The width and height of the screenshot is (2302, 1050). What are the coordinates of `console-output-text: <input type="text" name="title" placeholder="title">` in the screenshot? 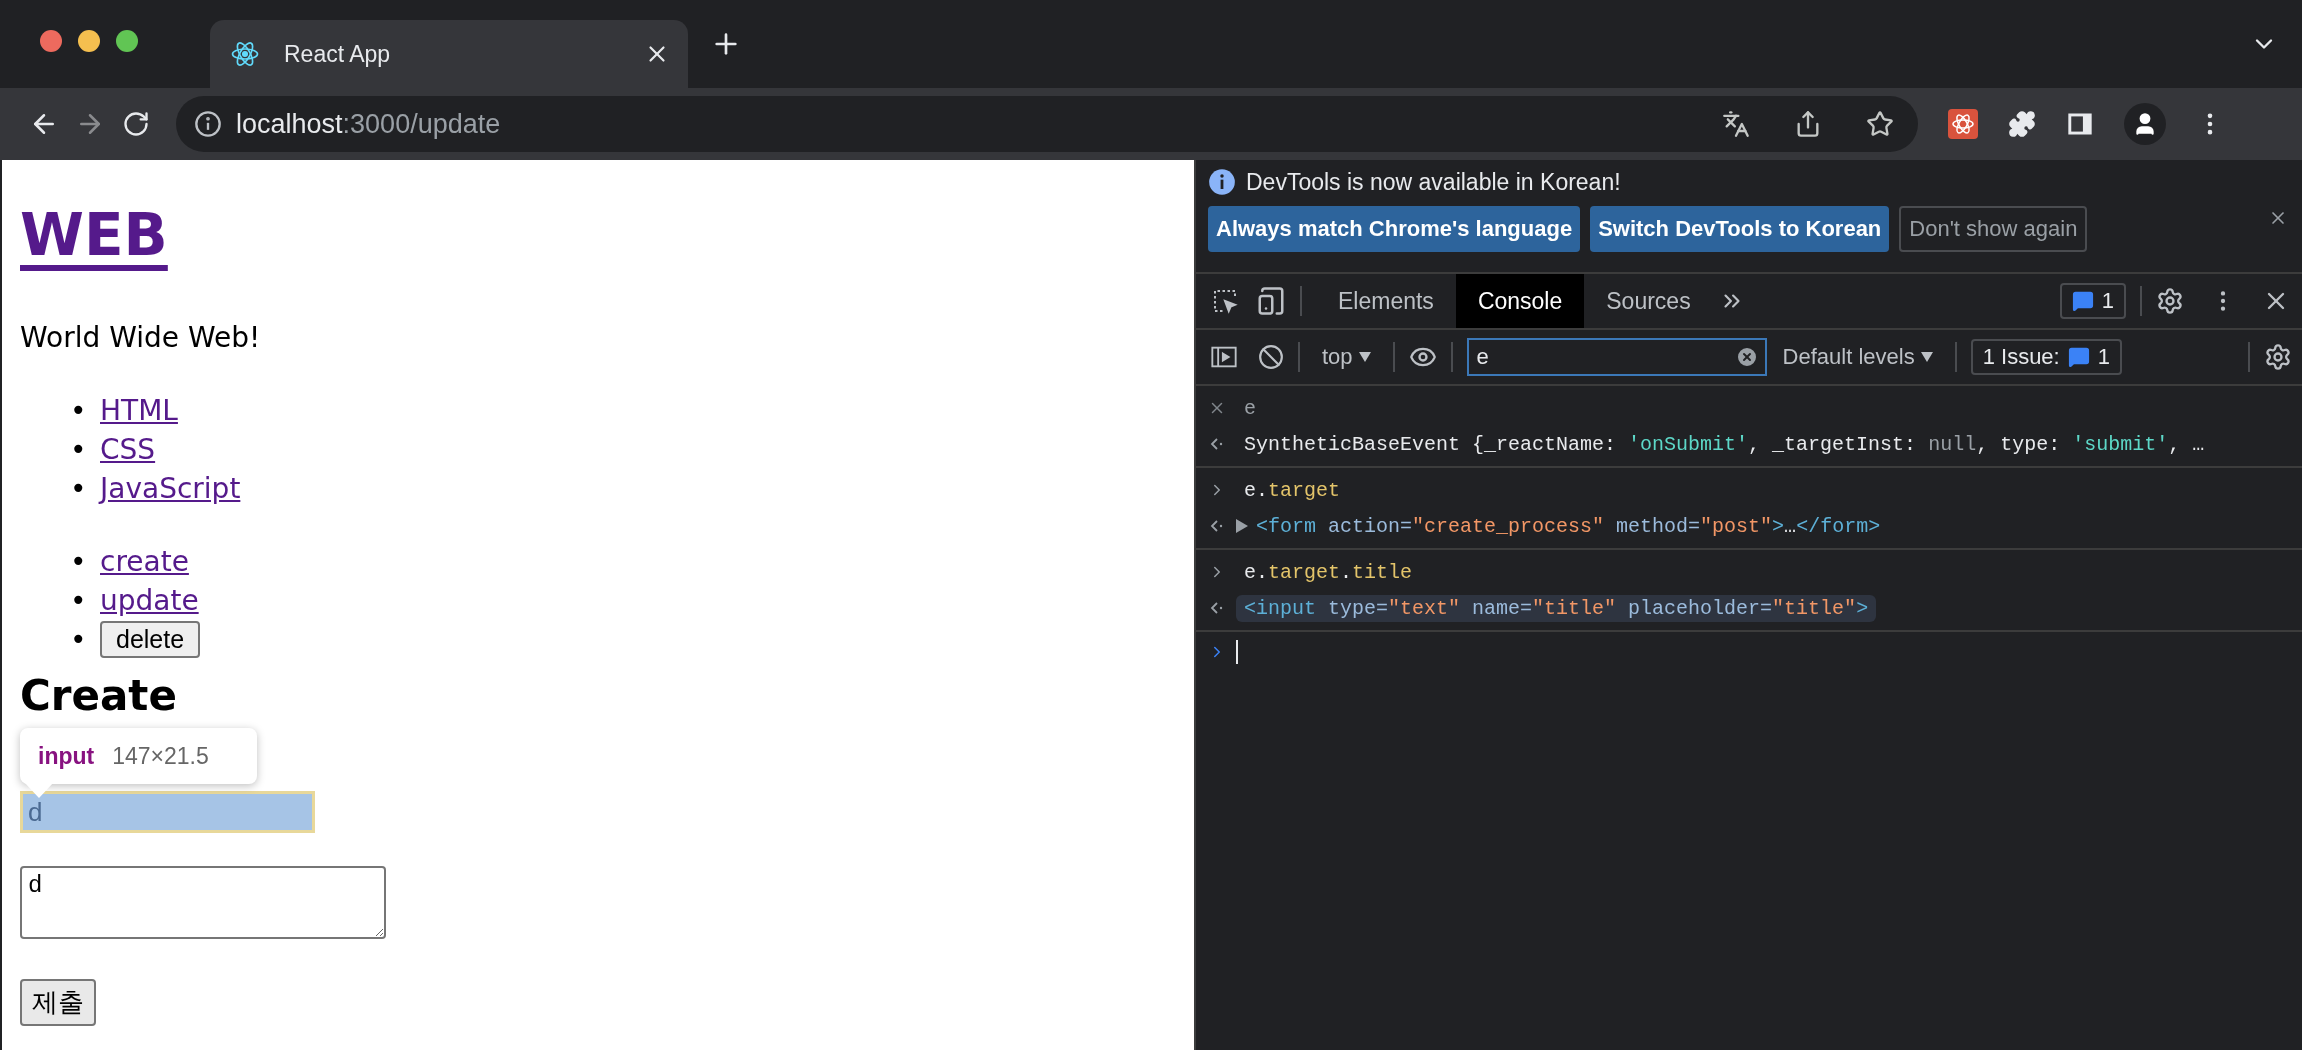 It's located at (1556, 608).